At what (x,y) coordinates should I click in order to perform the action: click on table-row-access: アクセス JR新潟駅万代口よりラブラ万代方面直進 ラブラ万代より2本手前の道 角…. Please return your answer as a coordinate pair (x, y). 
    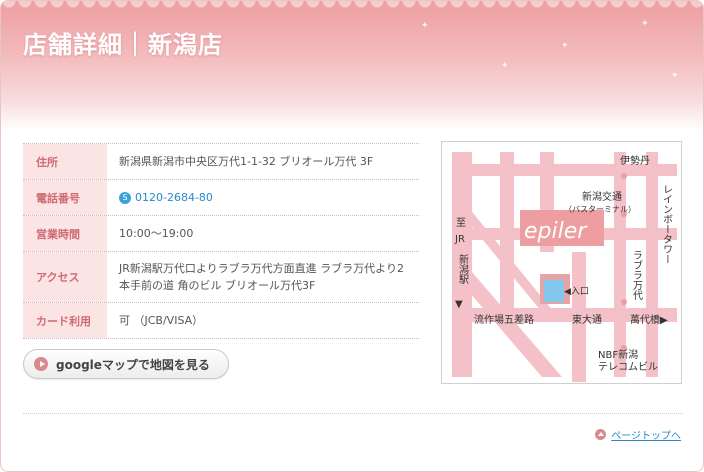
    Looking at the image, I should click on (221, 277).